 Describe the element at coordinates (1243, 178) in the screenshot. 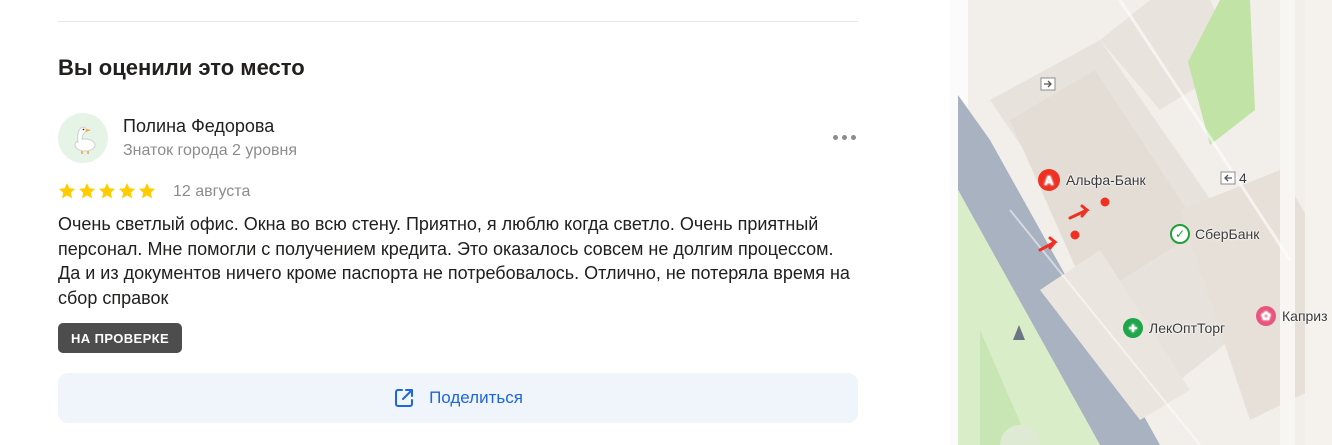

I see `entrance-number: 4` at that location.